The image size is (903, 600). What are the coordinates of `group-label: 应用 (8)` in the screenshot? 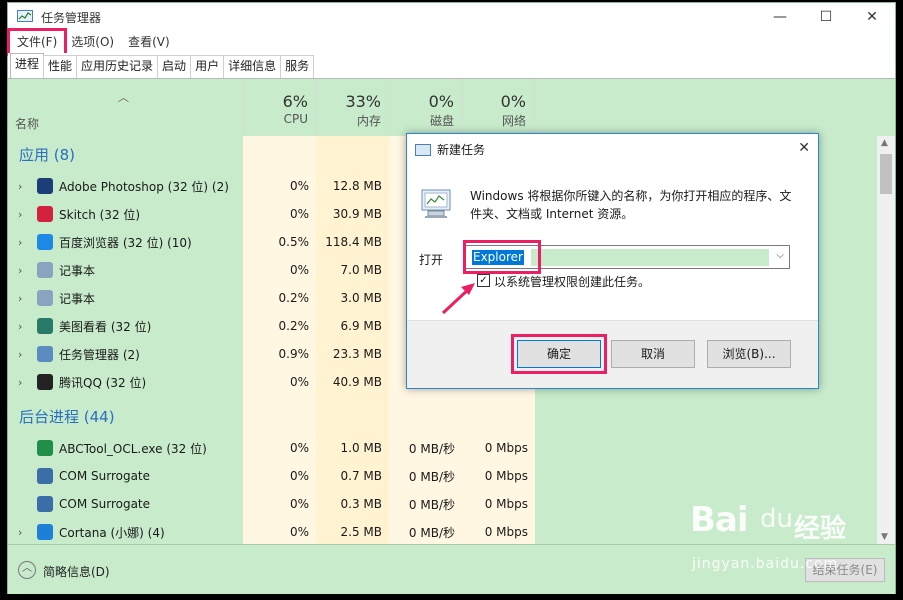 It's located at (47, 154).